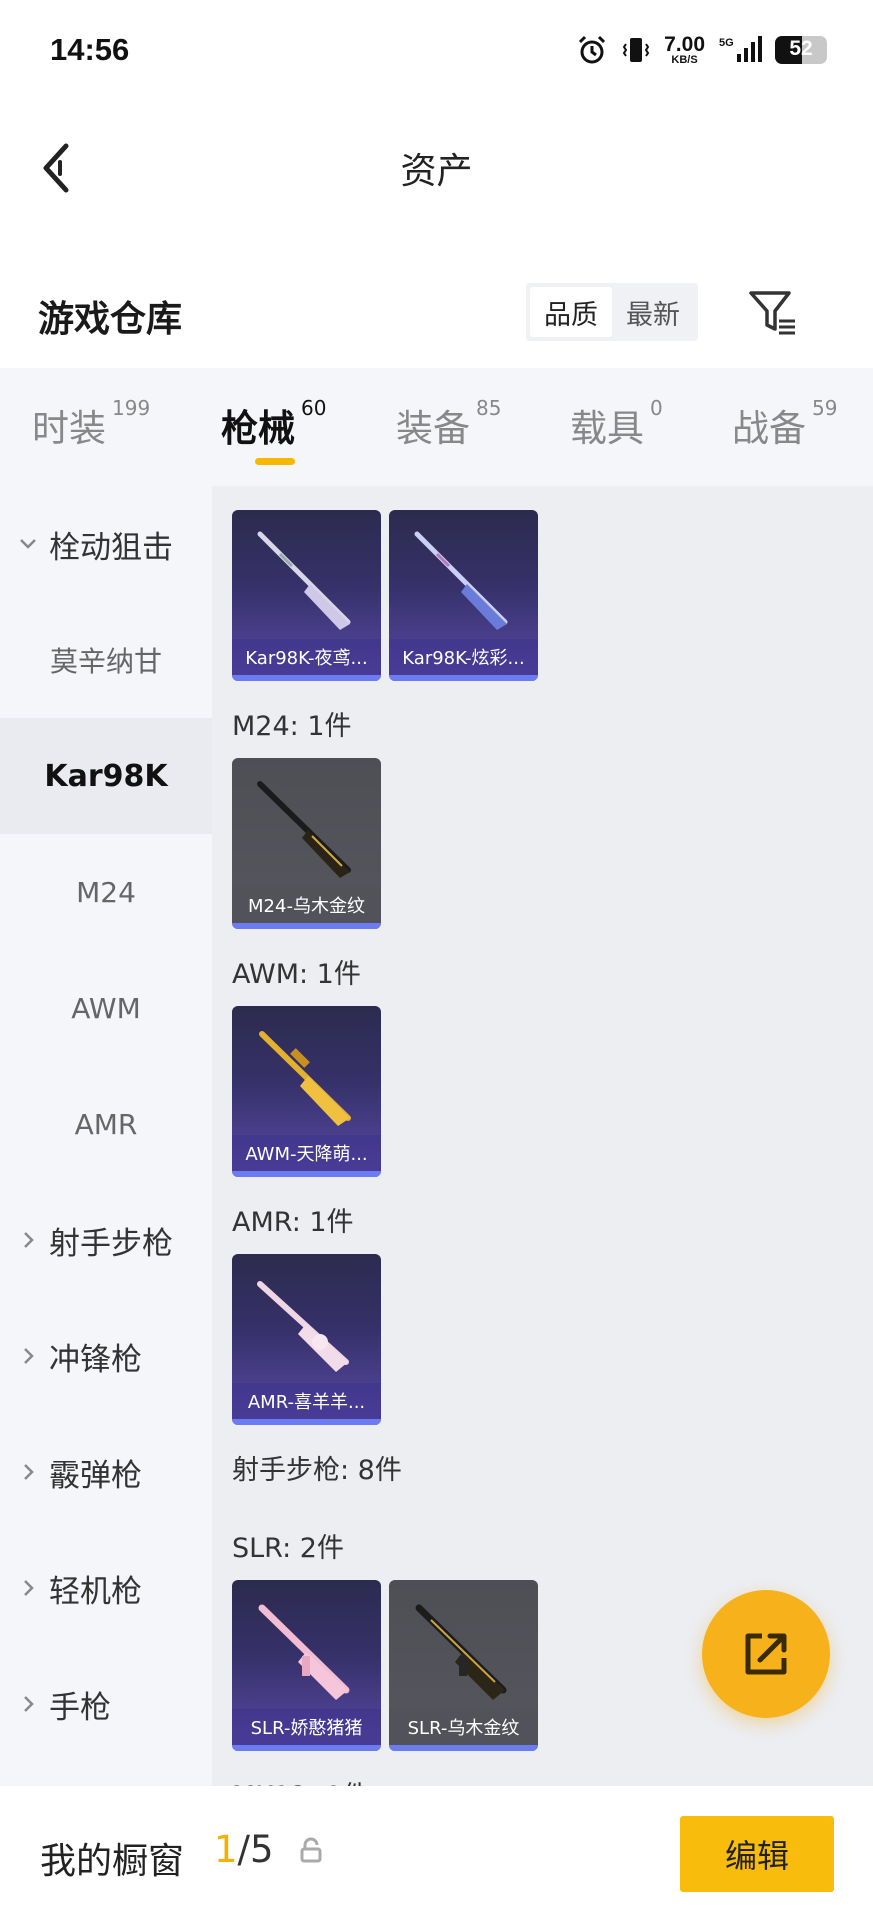 The width and height of the screenshot is (873, 1920). I want to click on sort-option-newest: 最新, so click(653, 312).